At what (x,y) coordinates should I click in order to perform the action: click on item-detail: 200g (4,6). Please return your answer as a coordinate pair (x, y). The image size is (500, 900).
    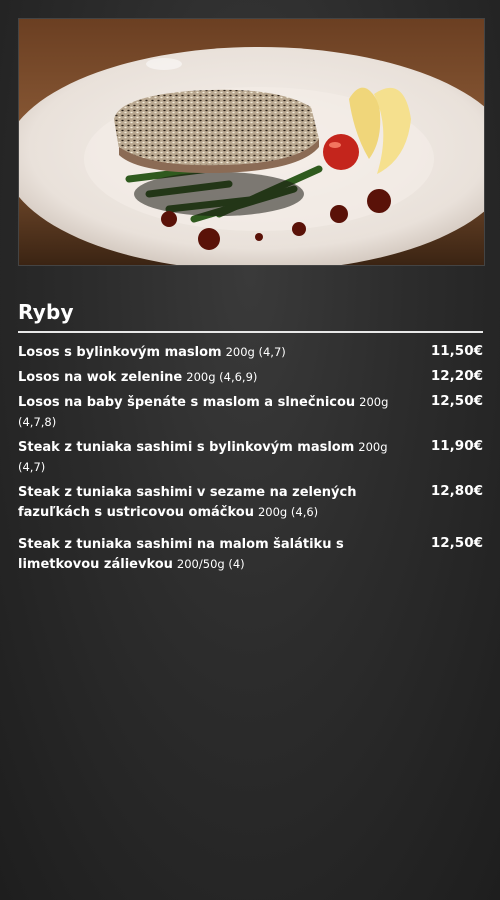
    Looking at the image, I should click on (288, 512).